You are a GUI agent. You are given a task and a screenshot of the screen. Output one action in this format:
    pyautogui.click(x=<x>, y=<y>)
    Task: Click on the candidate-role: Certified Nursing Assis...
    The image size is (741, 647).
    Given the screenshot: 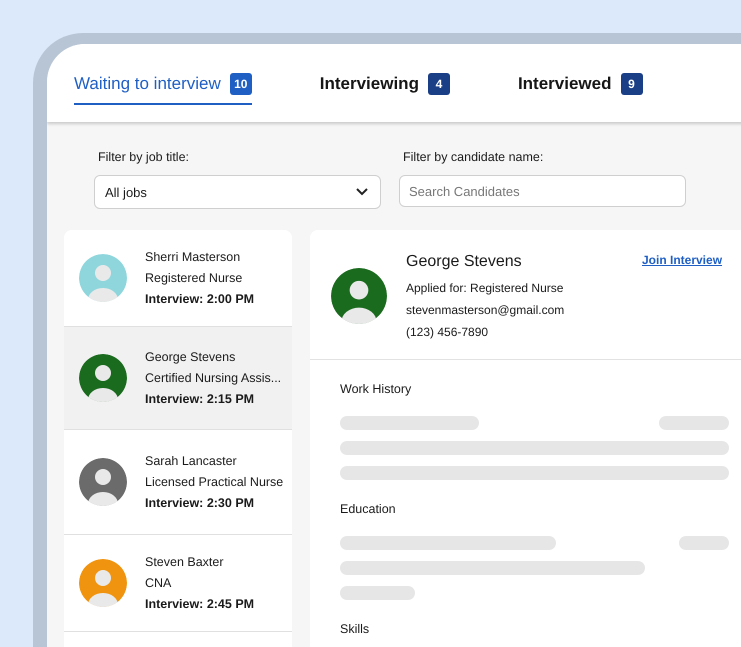 What is the action you would take?
    pyautogui.click(x=213, y=378)
    